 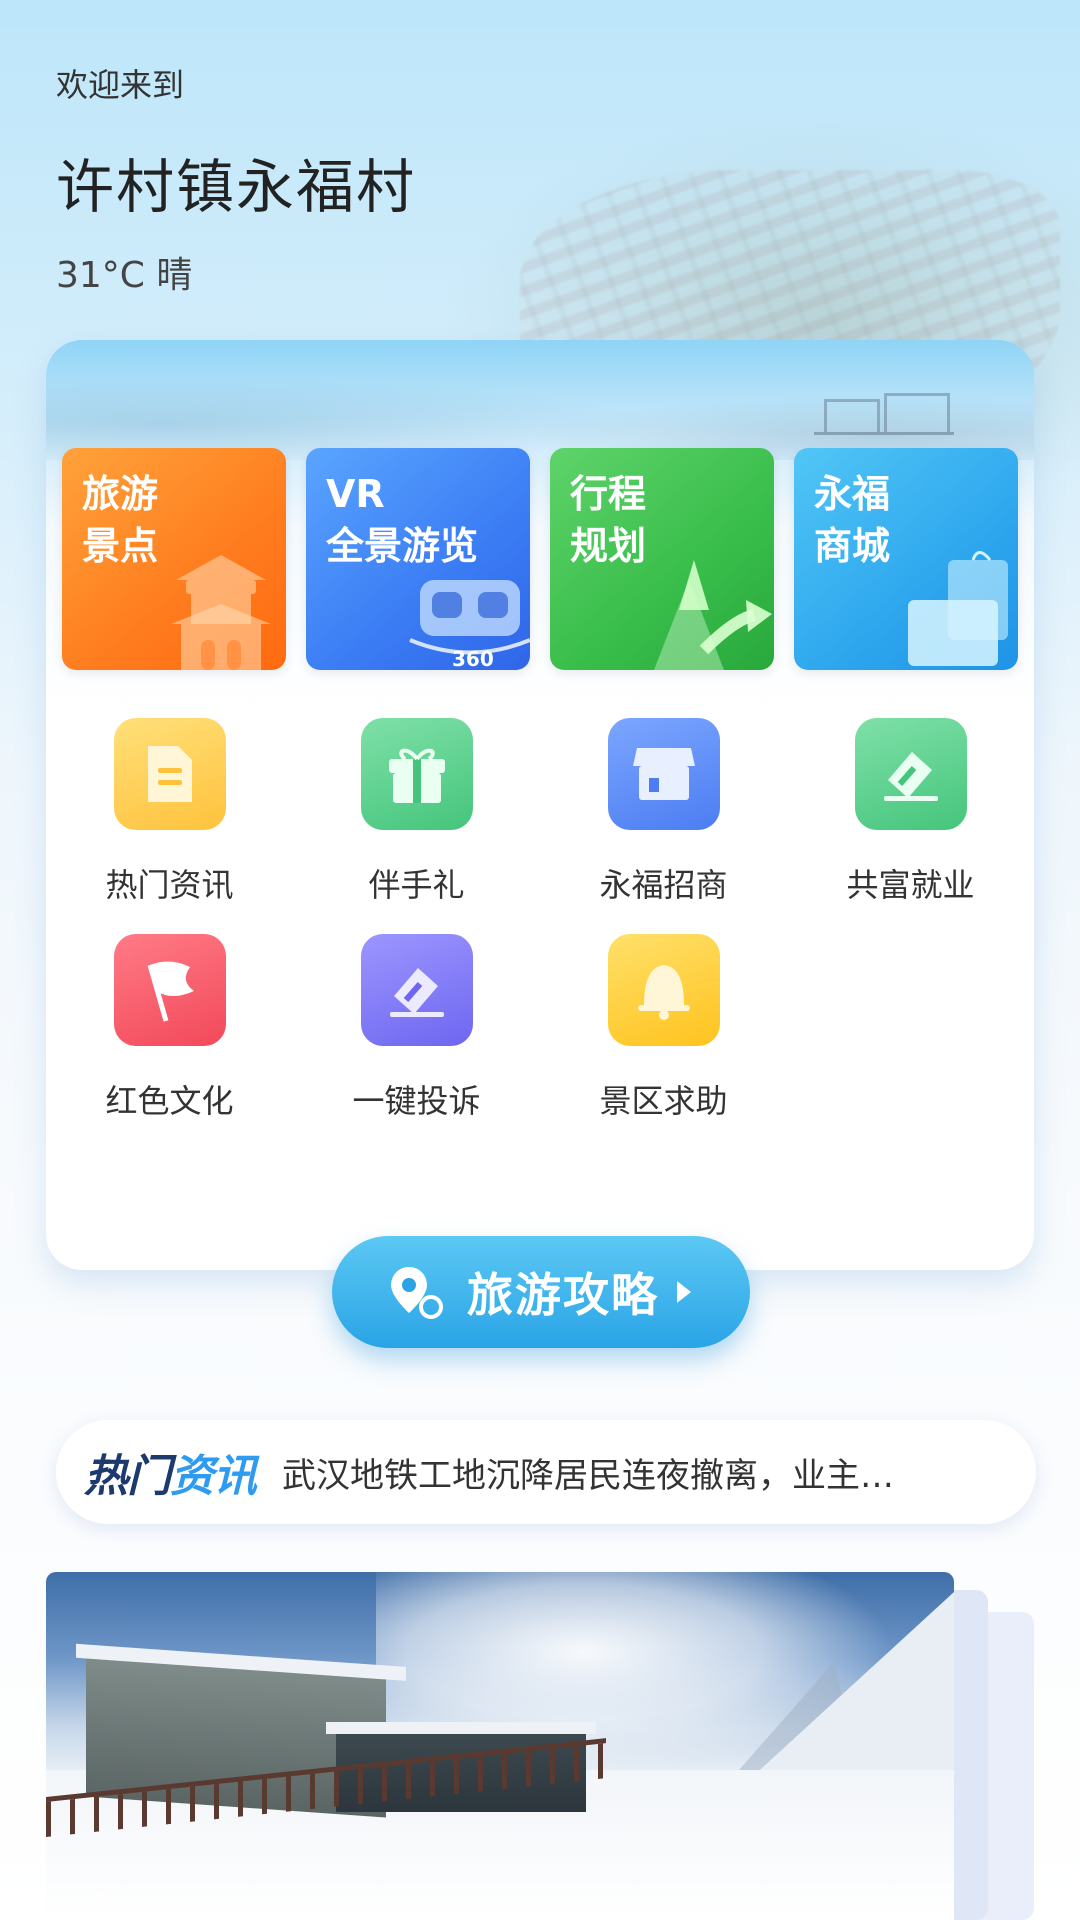 What do you see at coordinates (418, 559) in the screenshot?
I see `tile-vr-panorama: VR 全景游览 360` at bounding box center [418, 559].